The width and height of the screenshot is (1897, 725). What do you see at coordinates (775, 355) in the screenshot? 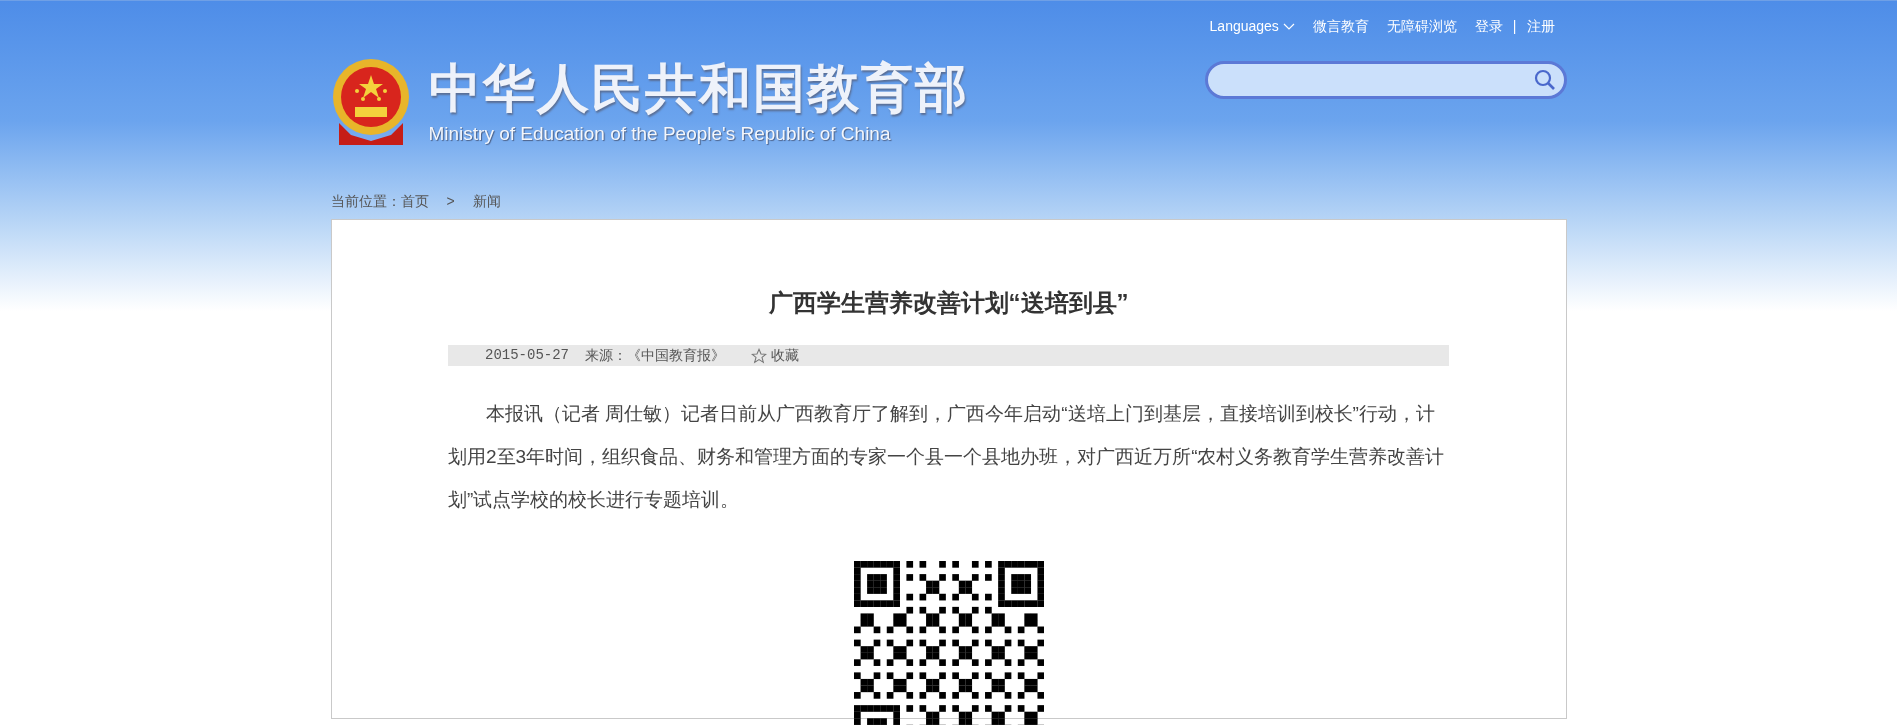
I see `favorite-button: 收藏` at bounding box center [775, 355].